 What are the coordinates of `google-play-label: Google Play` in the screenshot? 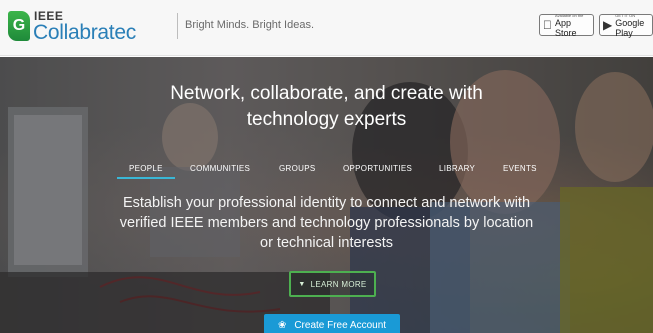 It's located at (630, 27).